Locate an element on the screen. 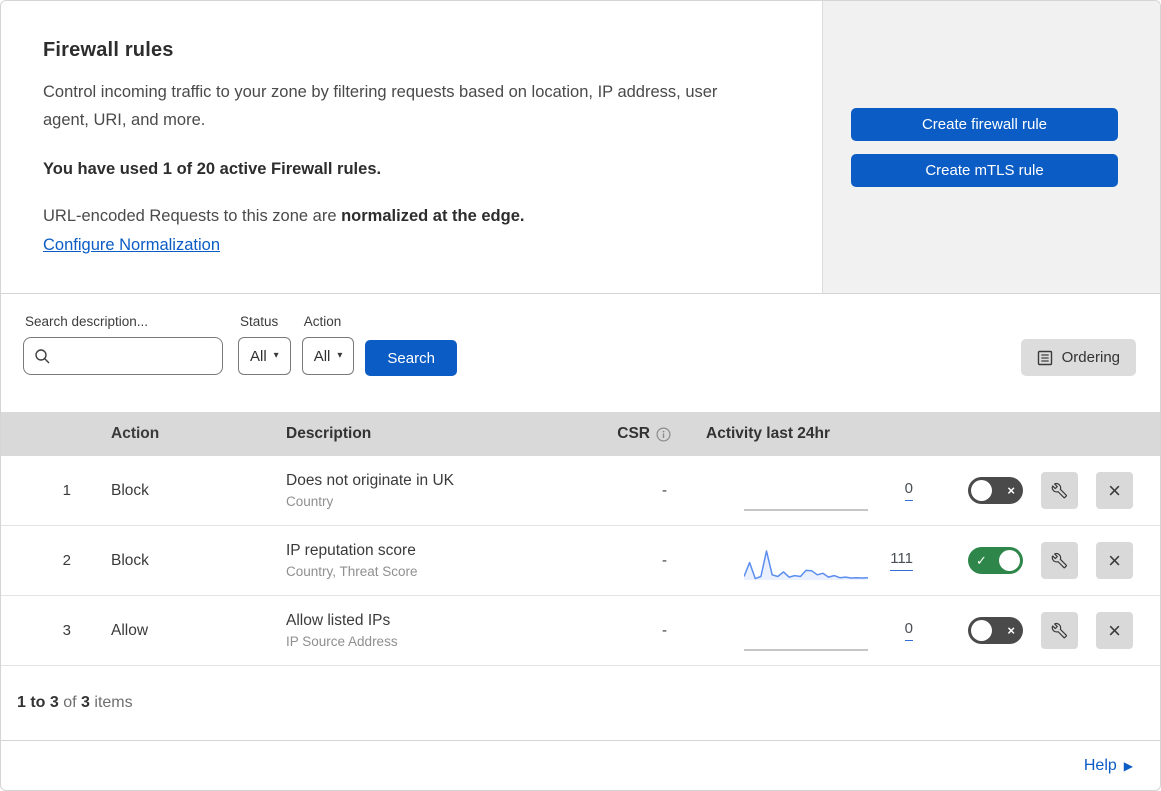  action-label: Action is located at coordinates (322, 321).